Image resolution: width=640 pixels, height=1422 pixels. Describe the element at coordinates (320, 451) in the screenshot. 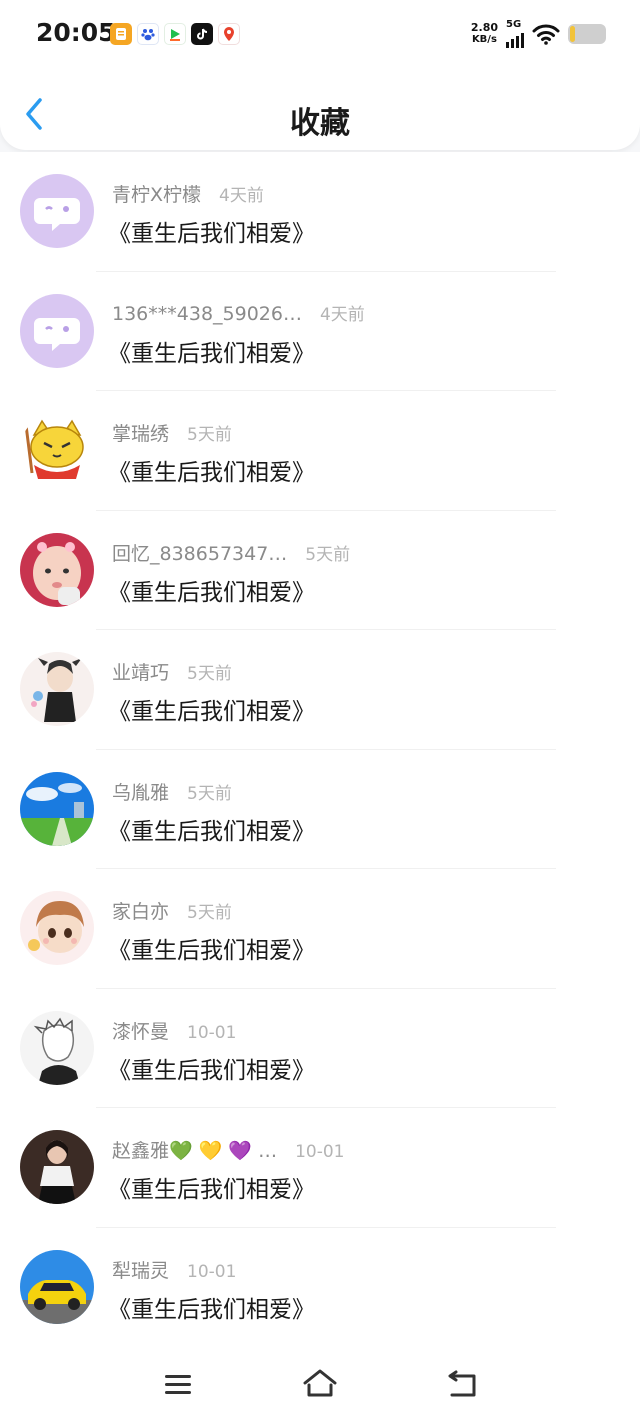

I see `favorite-list-item: 掌瑞绣 5天前 《重生后我们相爱》` at that location.